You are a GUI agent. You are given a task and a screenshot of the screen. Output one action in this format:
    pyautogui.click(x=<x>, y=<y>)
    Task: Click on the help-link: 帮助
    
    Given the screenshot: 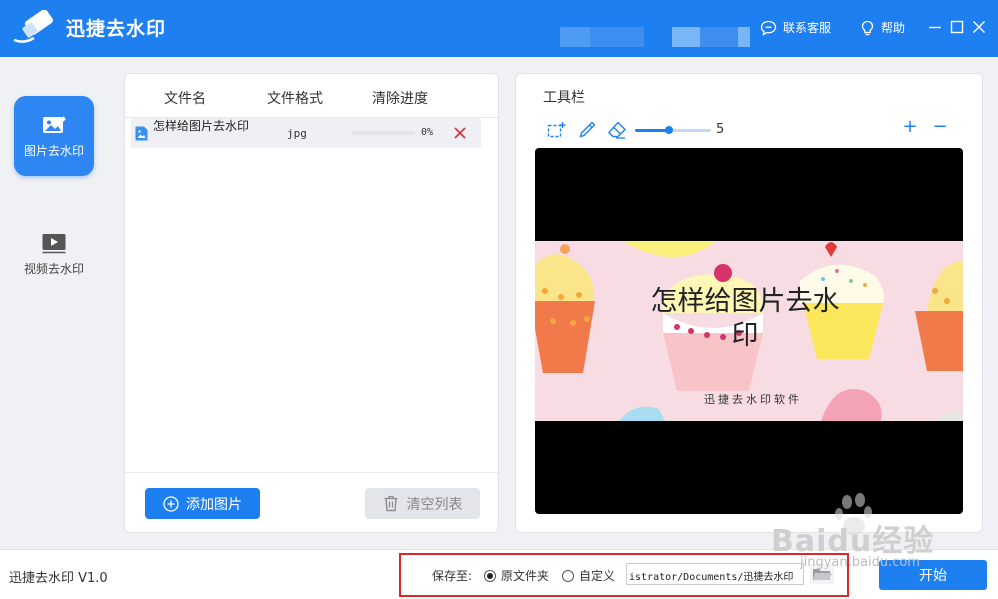 What is the action you would take?
    pyautogui.click(x=882, y=27)
    